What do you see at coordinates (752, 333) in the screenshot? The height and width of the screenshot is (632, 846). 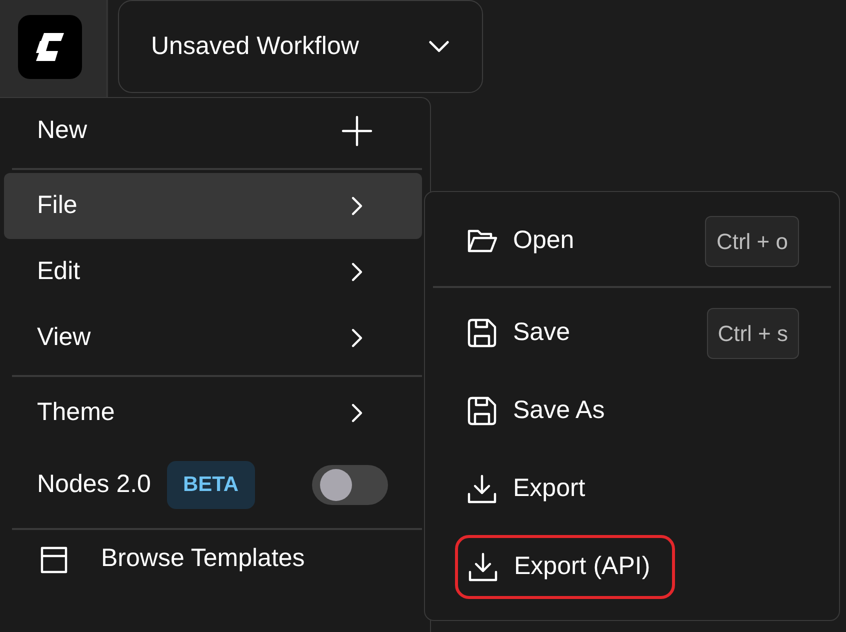 I see `shortcut-key: Ctrl + s` at bounding box center [752, 333].